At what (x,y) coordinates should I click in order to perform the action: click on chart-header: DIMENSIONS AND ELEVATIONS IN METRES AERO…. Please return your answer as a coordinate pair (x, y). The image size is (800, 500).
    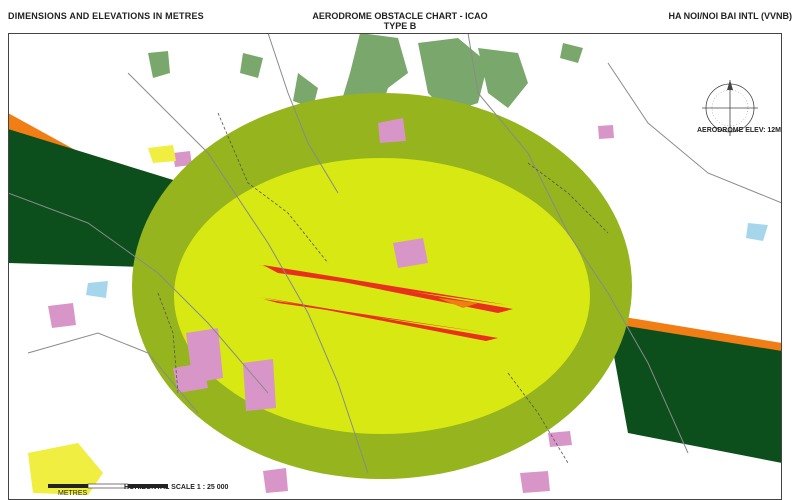
    Looking at the image, I should click on (400, 17).